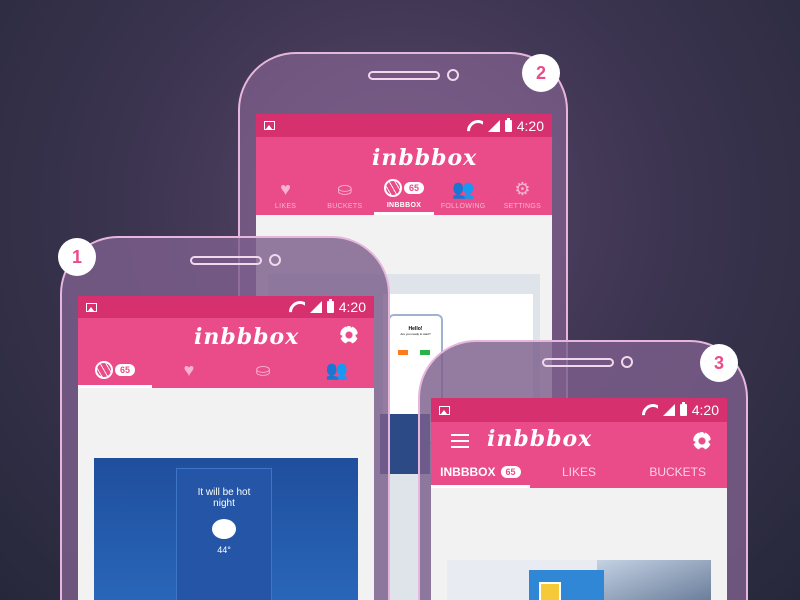 This screenshot has height=600, width=800. Describe the element at coordinates (579, 580) in the screenshot. I see `shot-card` at that location.